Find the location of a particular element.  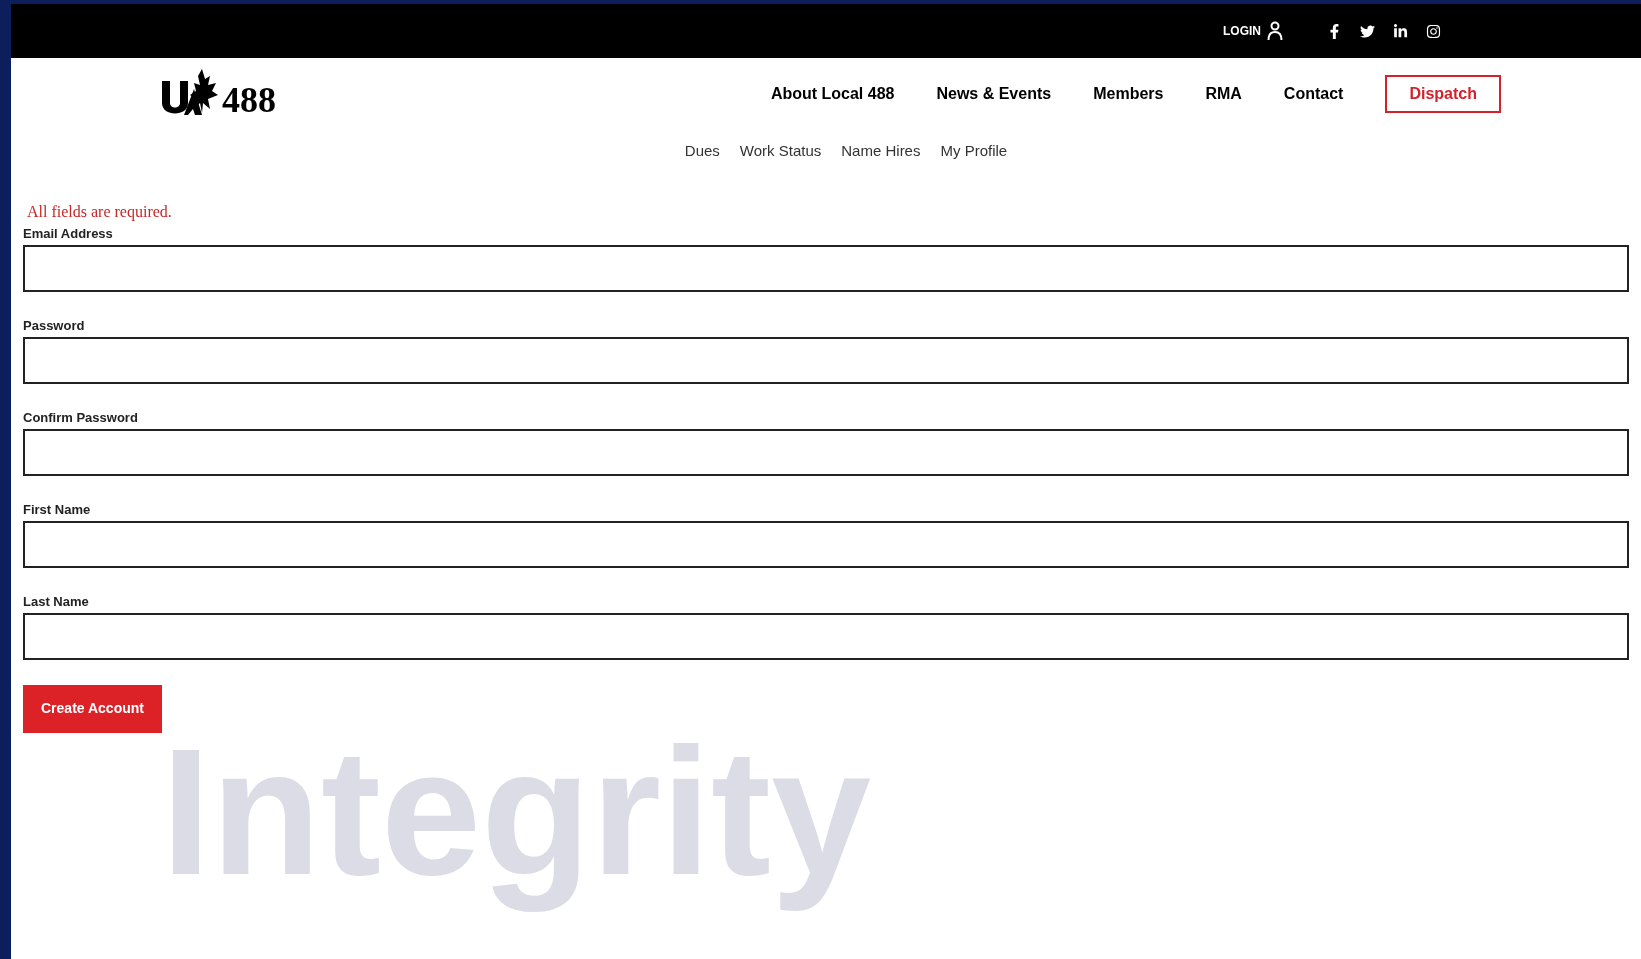

nav-link: About Local 488 is located at coordinates (832, 94).